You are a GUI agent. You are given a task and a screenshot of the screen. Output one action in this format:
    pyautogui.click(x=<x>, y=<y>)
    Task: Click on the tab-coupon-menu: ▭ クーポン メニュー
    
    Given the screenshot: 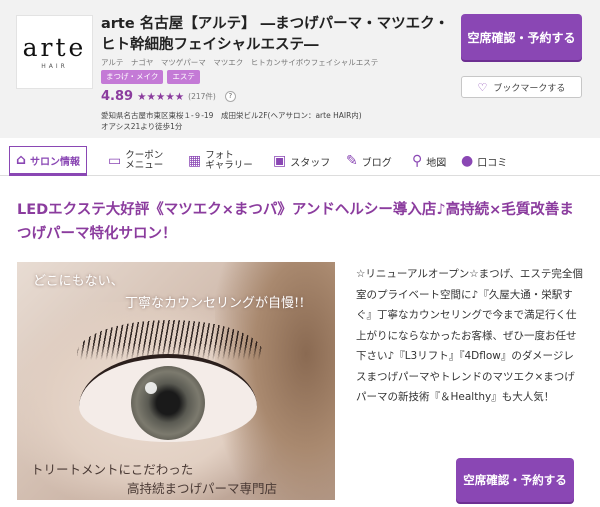 What is the action you would take?
    pyautogui.click(x=135, y=161)
    